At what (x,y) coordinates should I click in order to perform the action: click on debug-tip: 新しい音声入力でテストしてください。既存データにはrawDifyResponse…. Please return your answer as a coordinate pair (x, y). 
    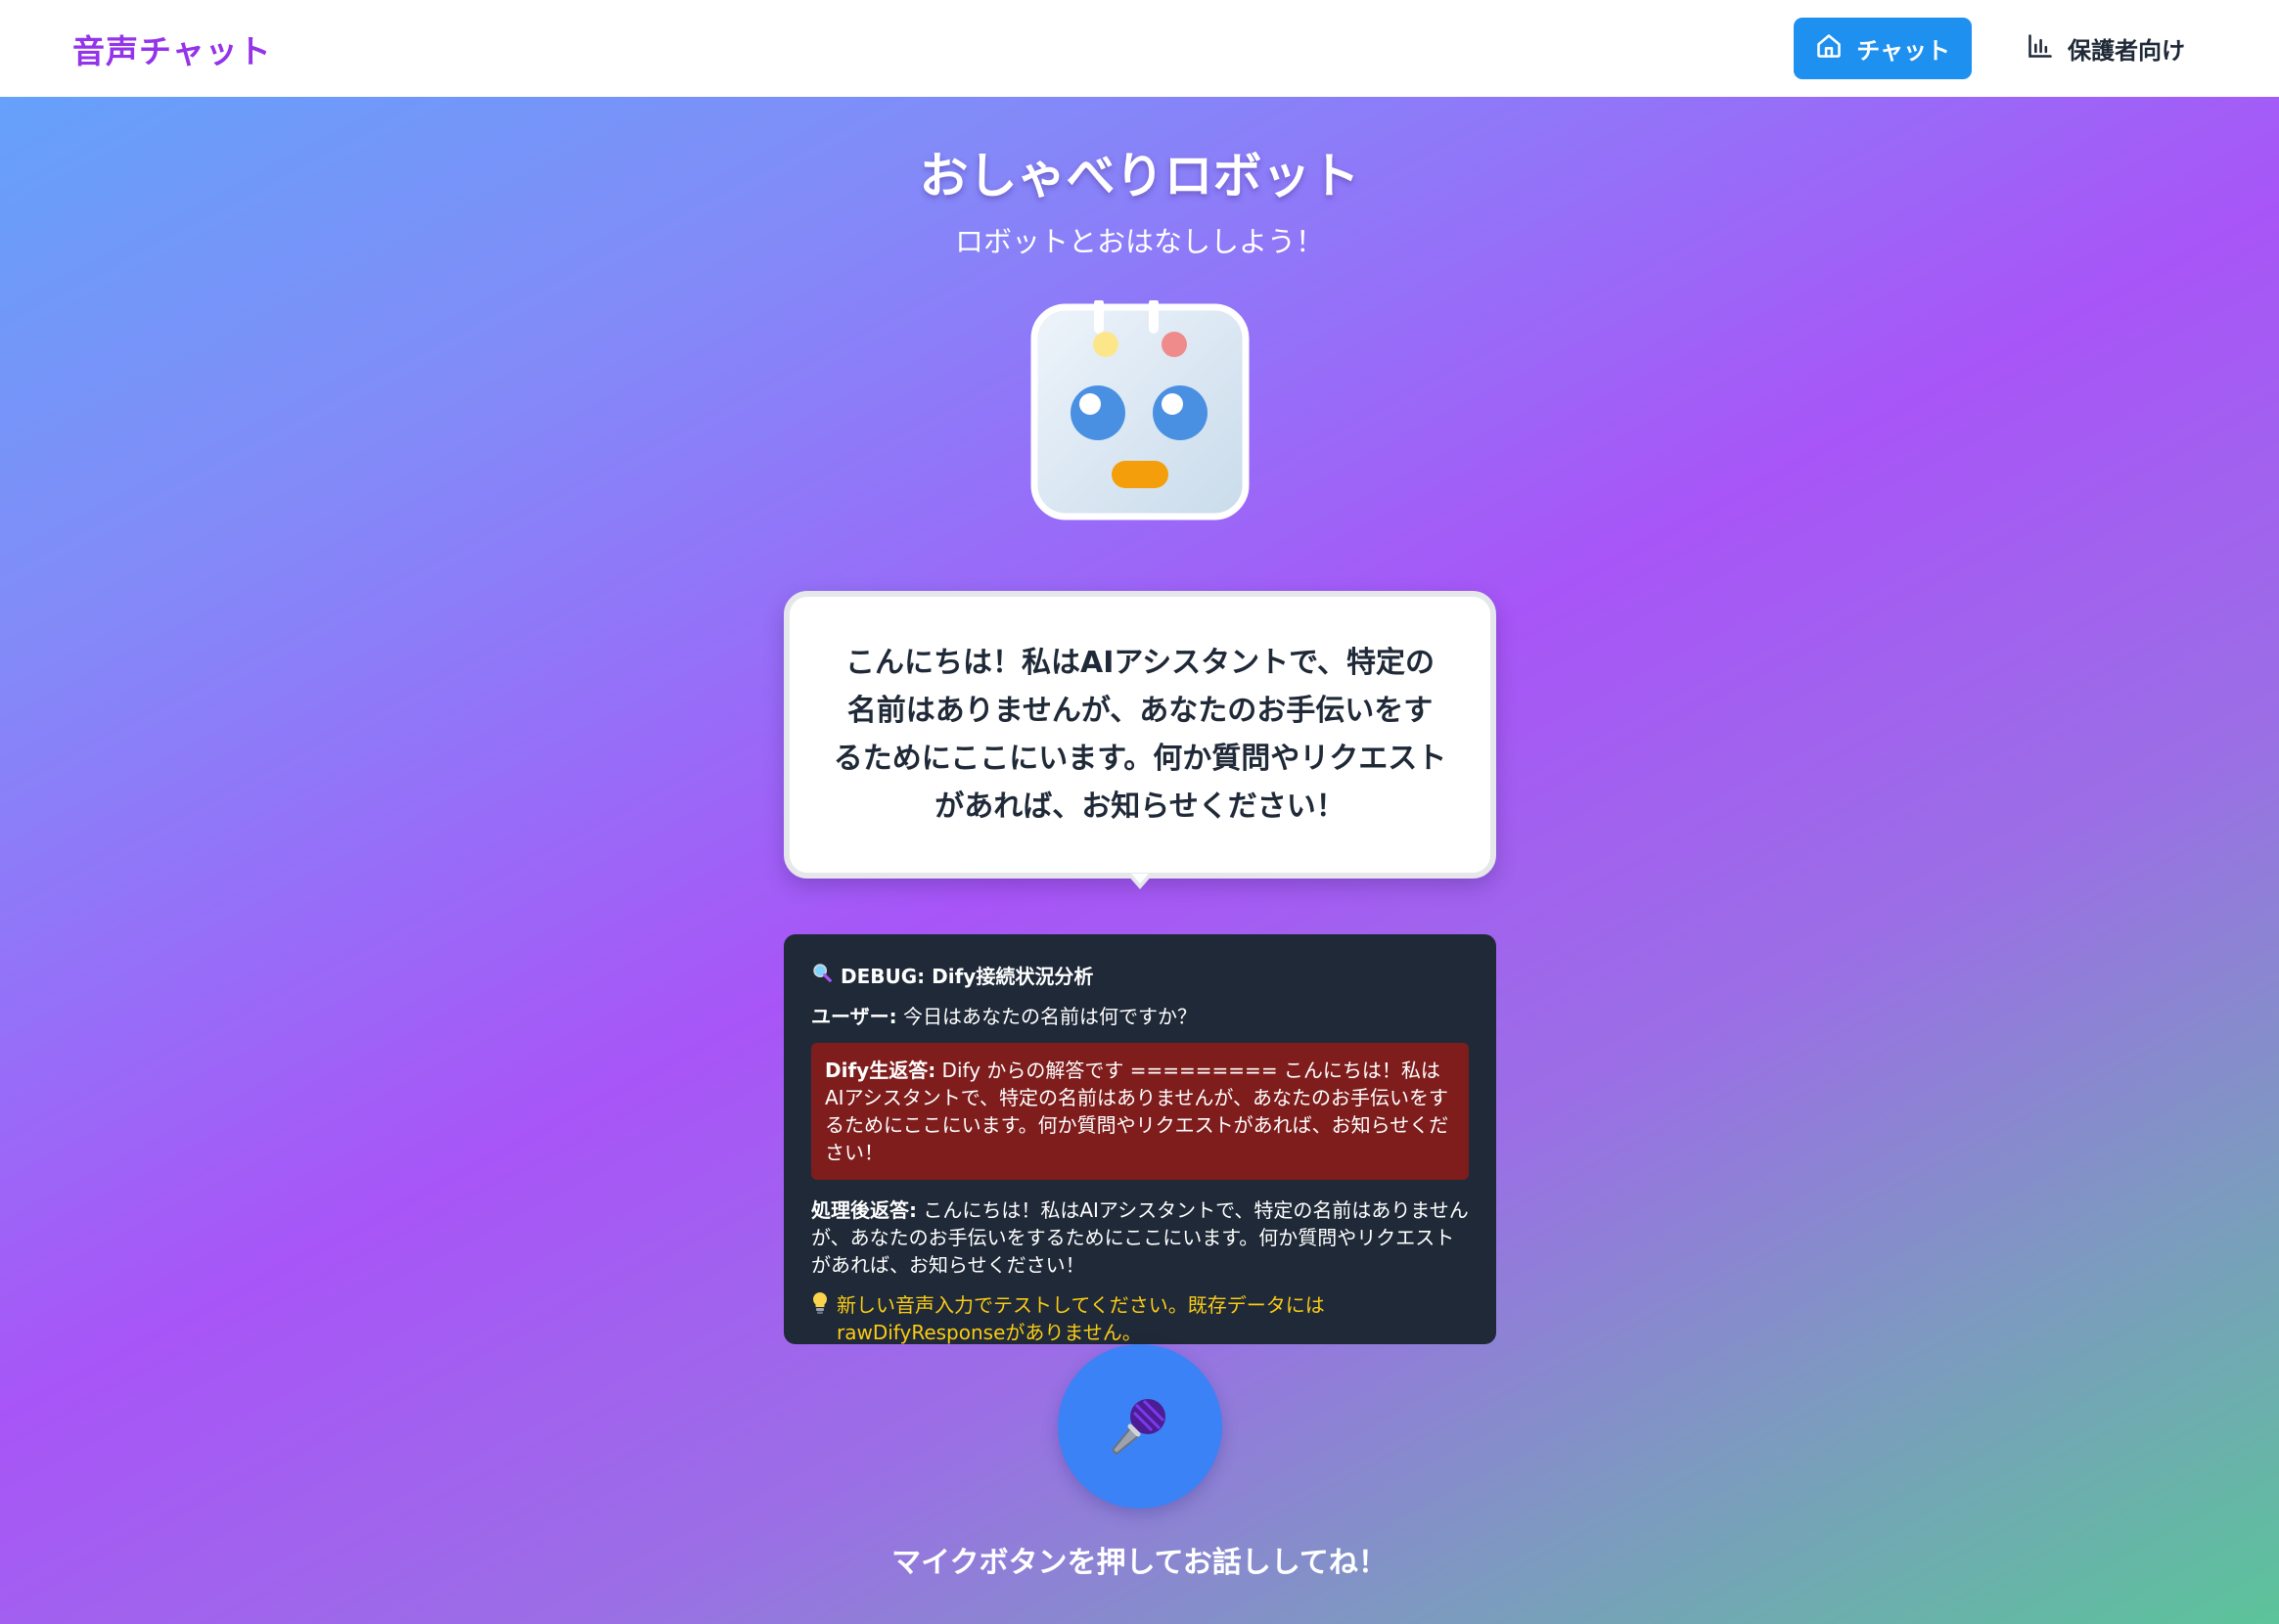
    Looking at the image, I should click on (1140, 1318).